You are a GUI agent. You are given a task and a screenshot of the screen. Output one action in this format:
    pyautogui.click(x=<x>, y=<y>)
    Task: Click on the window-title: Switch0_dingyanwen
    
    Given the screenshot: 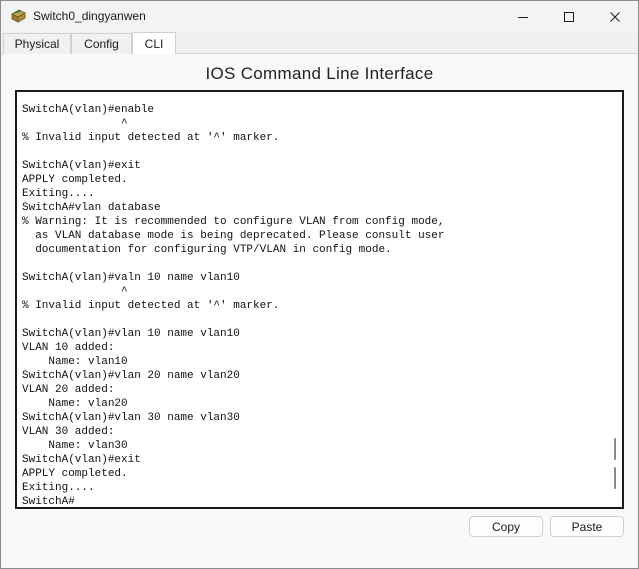 What is the action you would take?
    pyautogui.click(x=89, y=16)
    